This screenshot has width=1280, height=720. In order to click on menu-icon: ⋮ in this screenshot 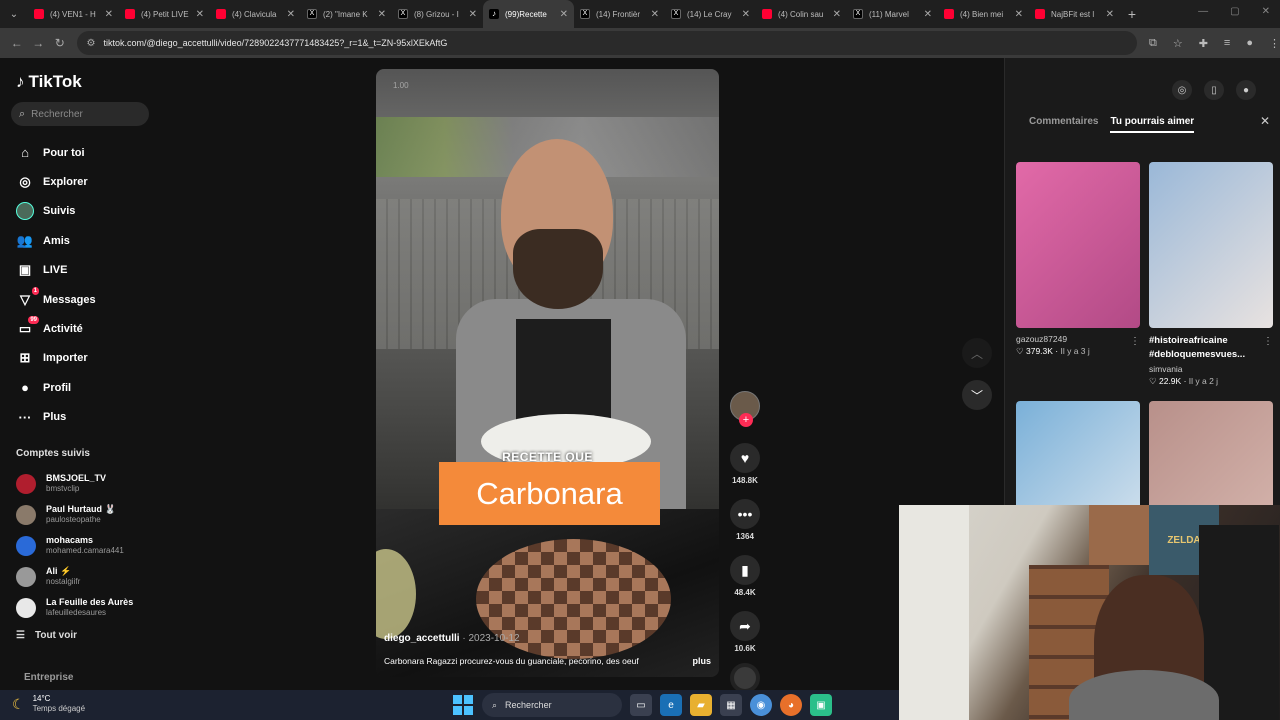, I will do `click(1274, 43)`.